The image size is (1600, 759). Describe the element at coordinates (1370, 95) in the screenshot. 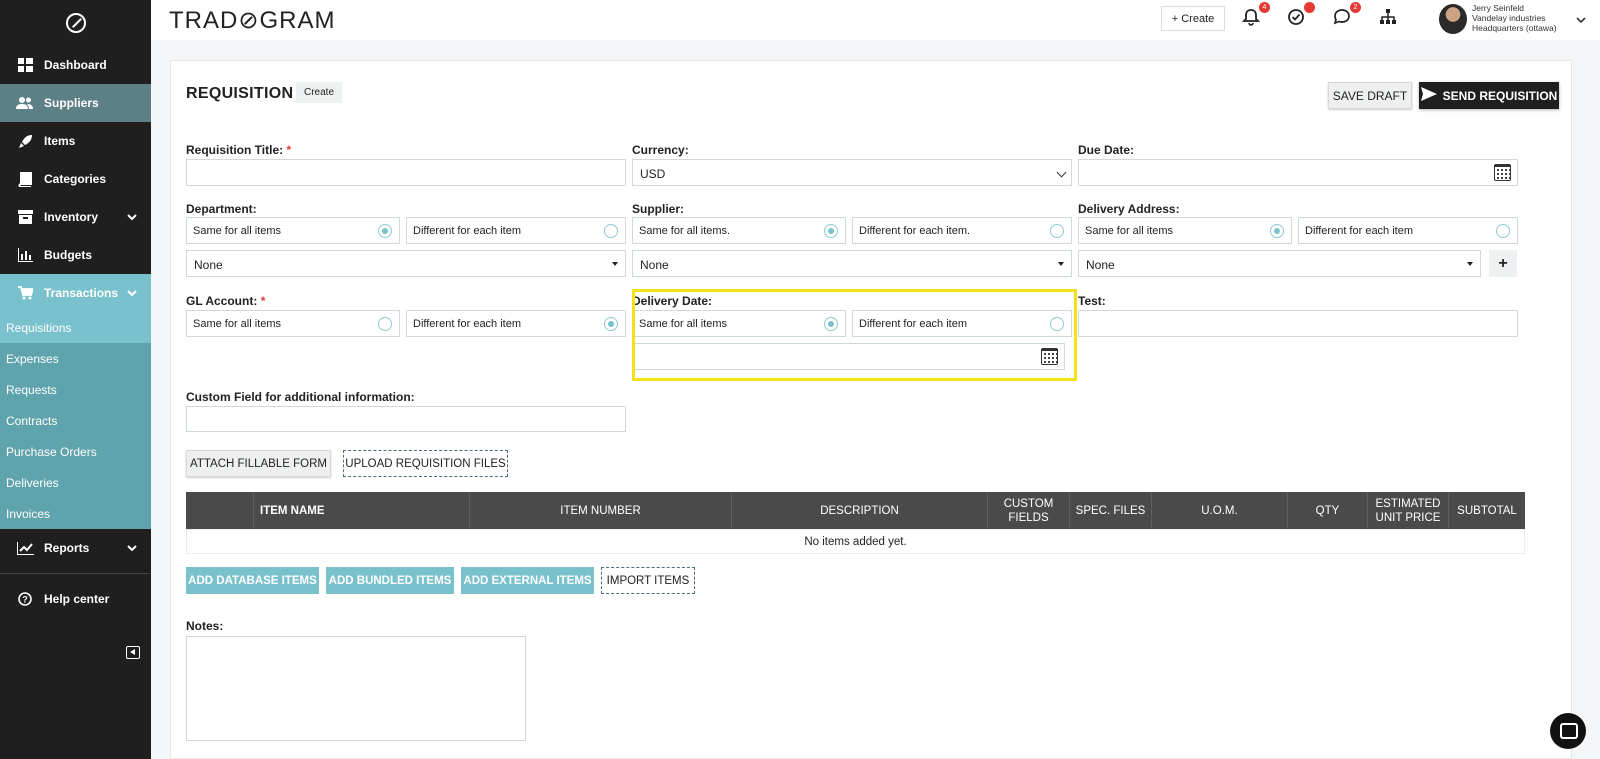

I see `save-draft-button: SAVE DRAFT` at that location.